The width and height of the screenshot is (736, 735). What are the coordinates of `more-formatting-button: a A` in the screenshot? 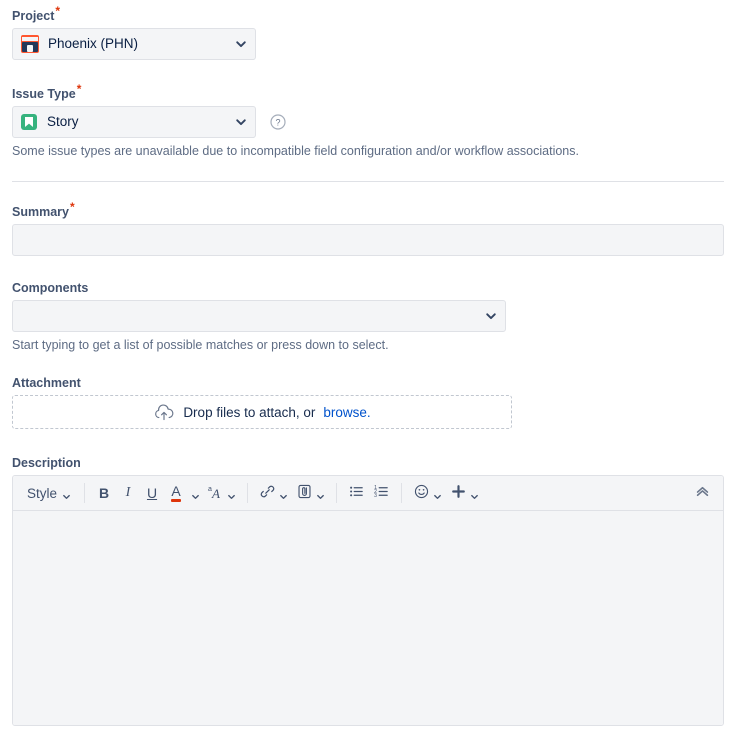 It's located at (221, 493).